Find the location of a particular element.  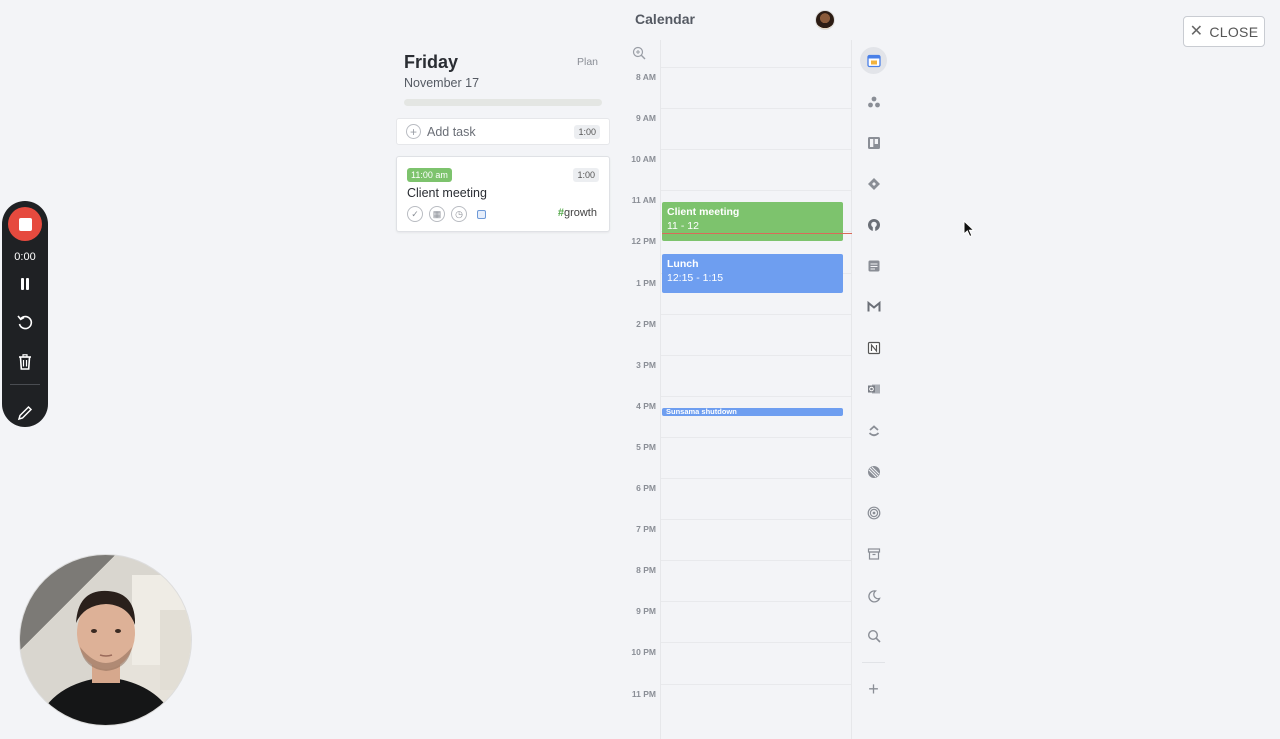

rail-calendar is located at coordinates (873, 60).